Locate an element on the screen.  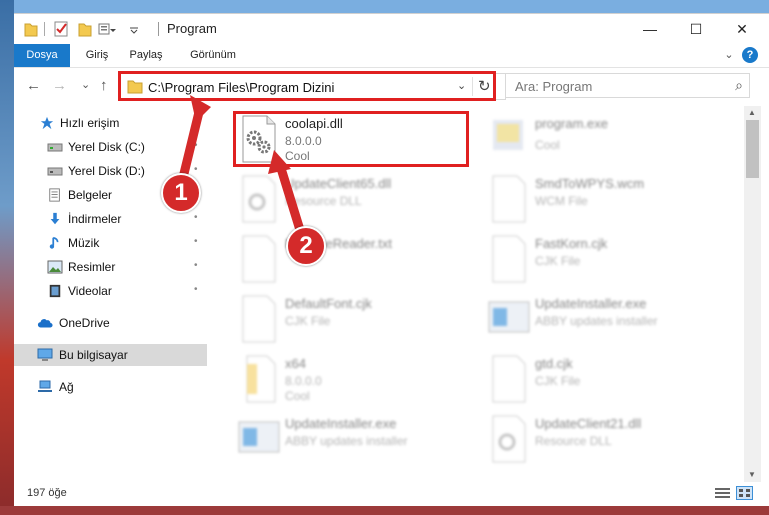
arrow-head is located at coordinates (279, 162).